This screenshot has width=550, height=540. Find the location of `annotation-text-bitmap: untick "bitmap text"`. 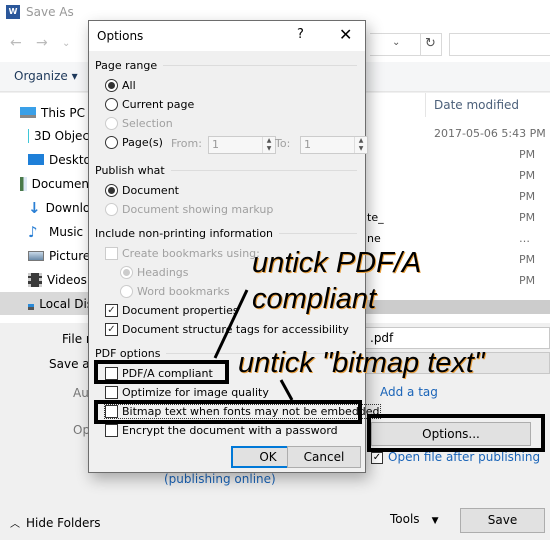

annotation-text-bitmap: untick "bitmap text" is located at coordinates (361, 363).